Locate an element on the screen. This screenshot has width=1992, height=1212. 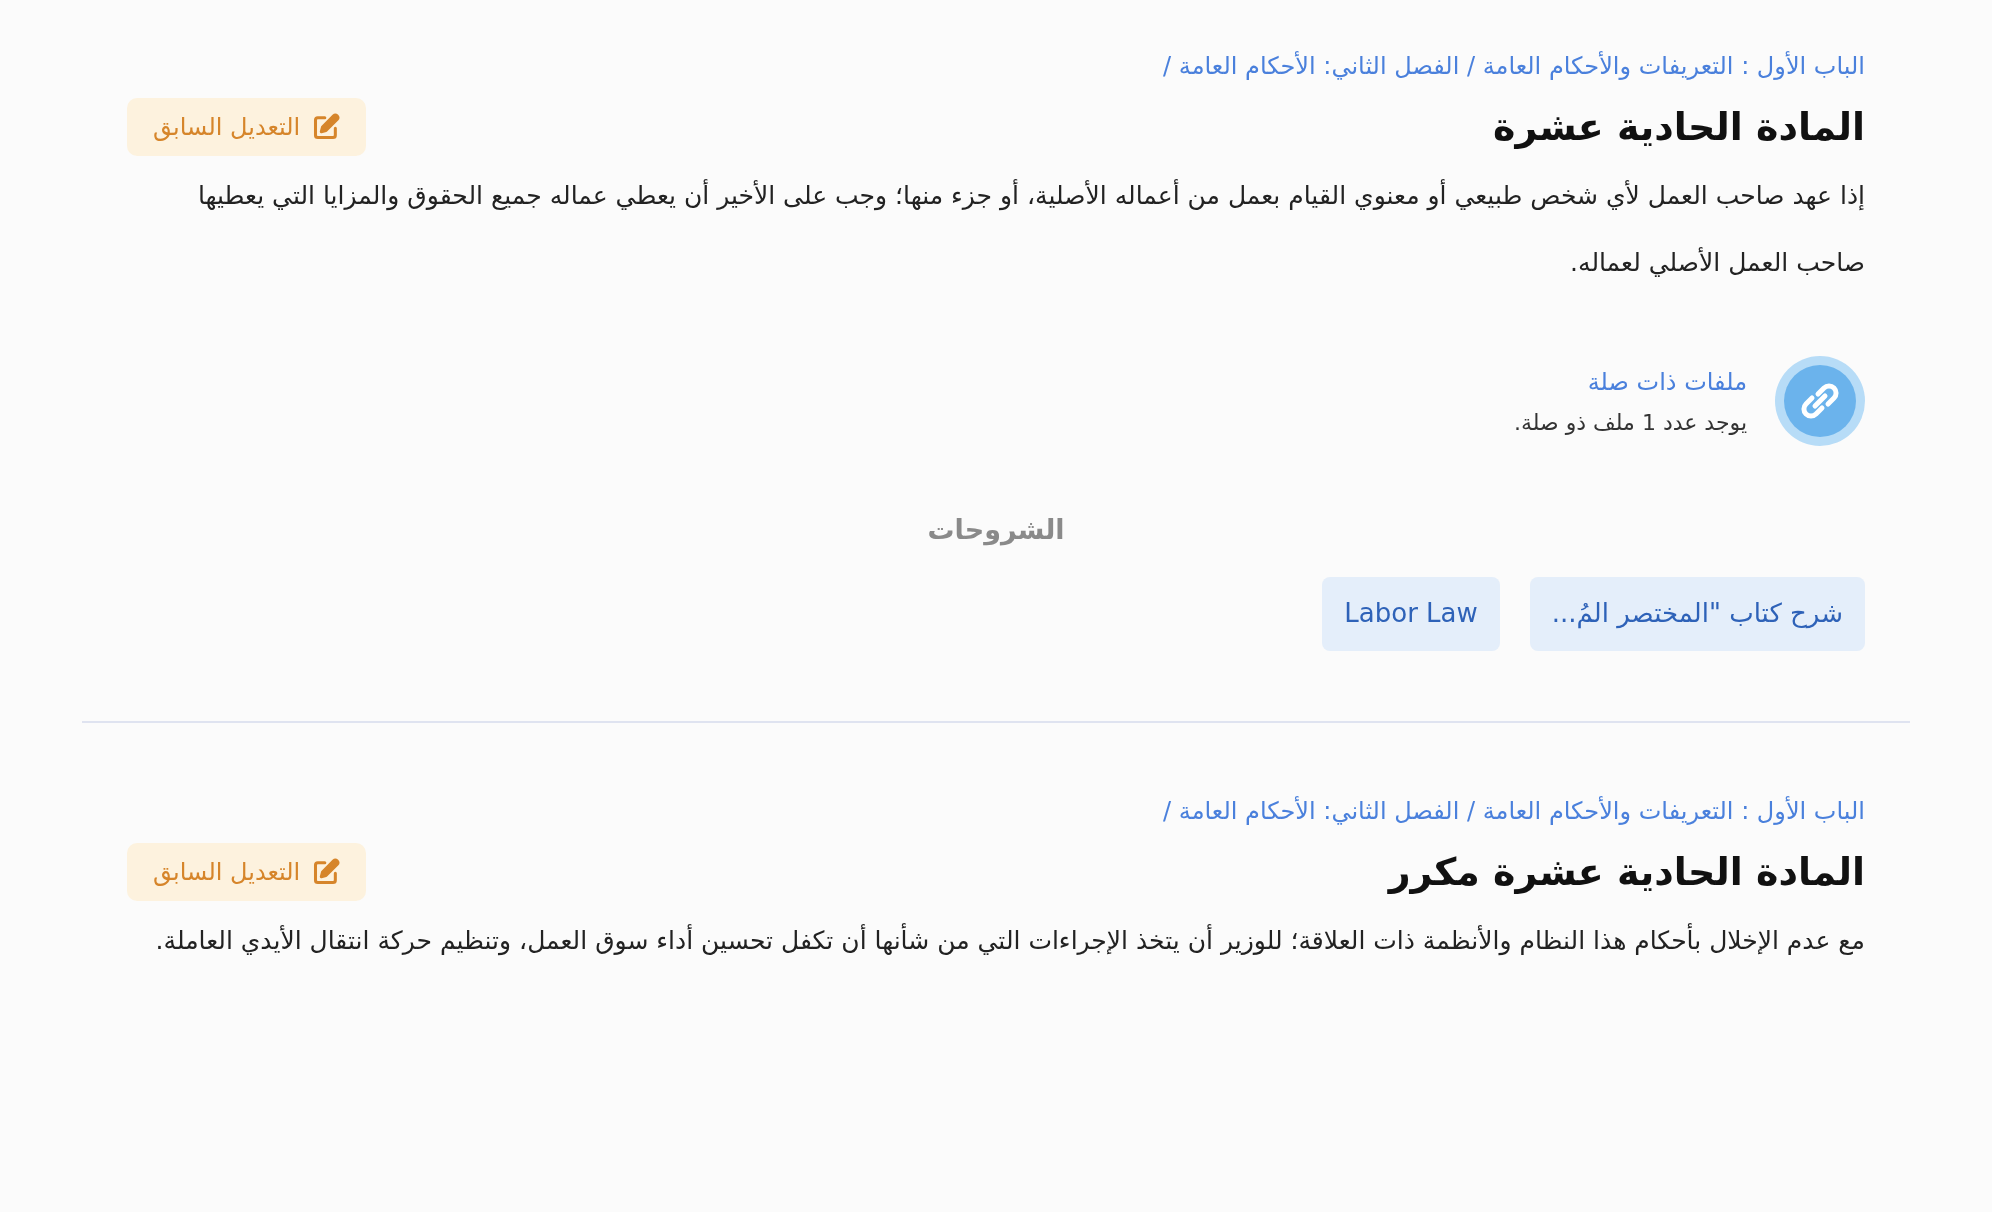
related-files-link: ملفات ذات صلة is located at coordinates (1630, 381).